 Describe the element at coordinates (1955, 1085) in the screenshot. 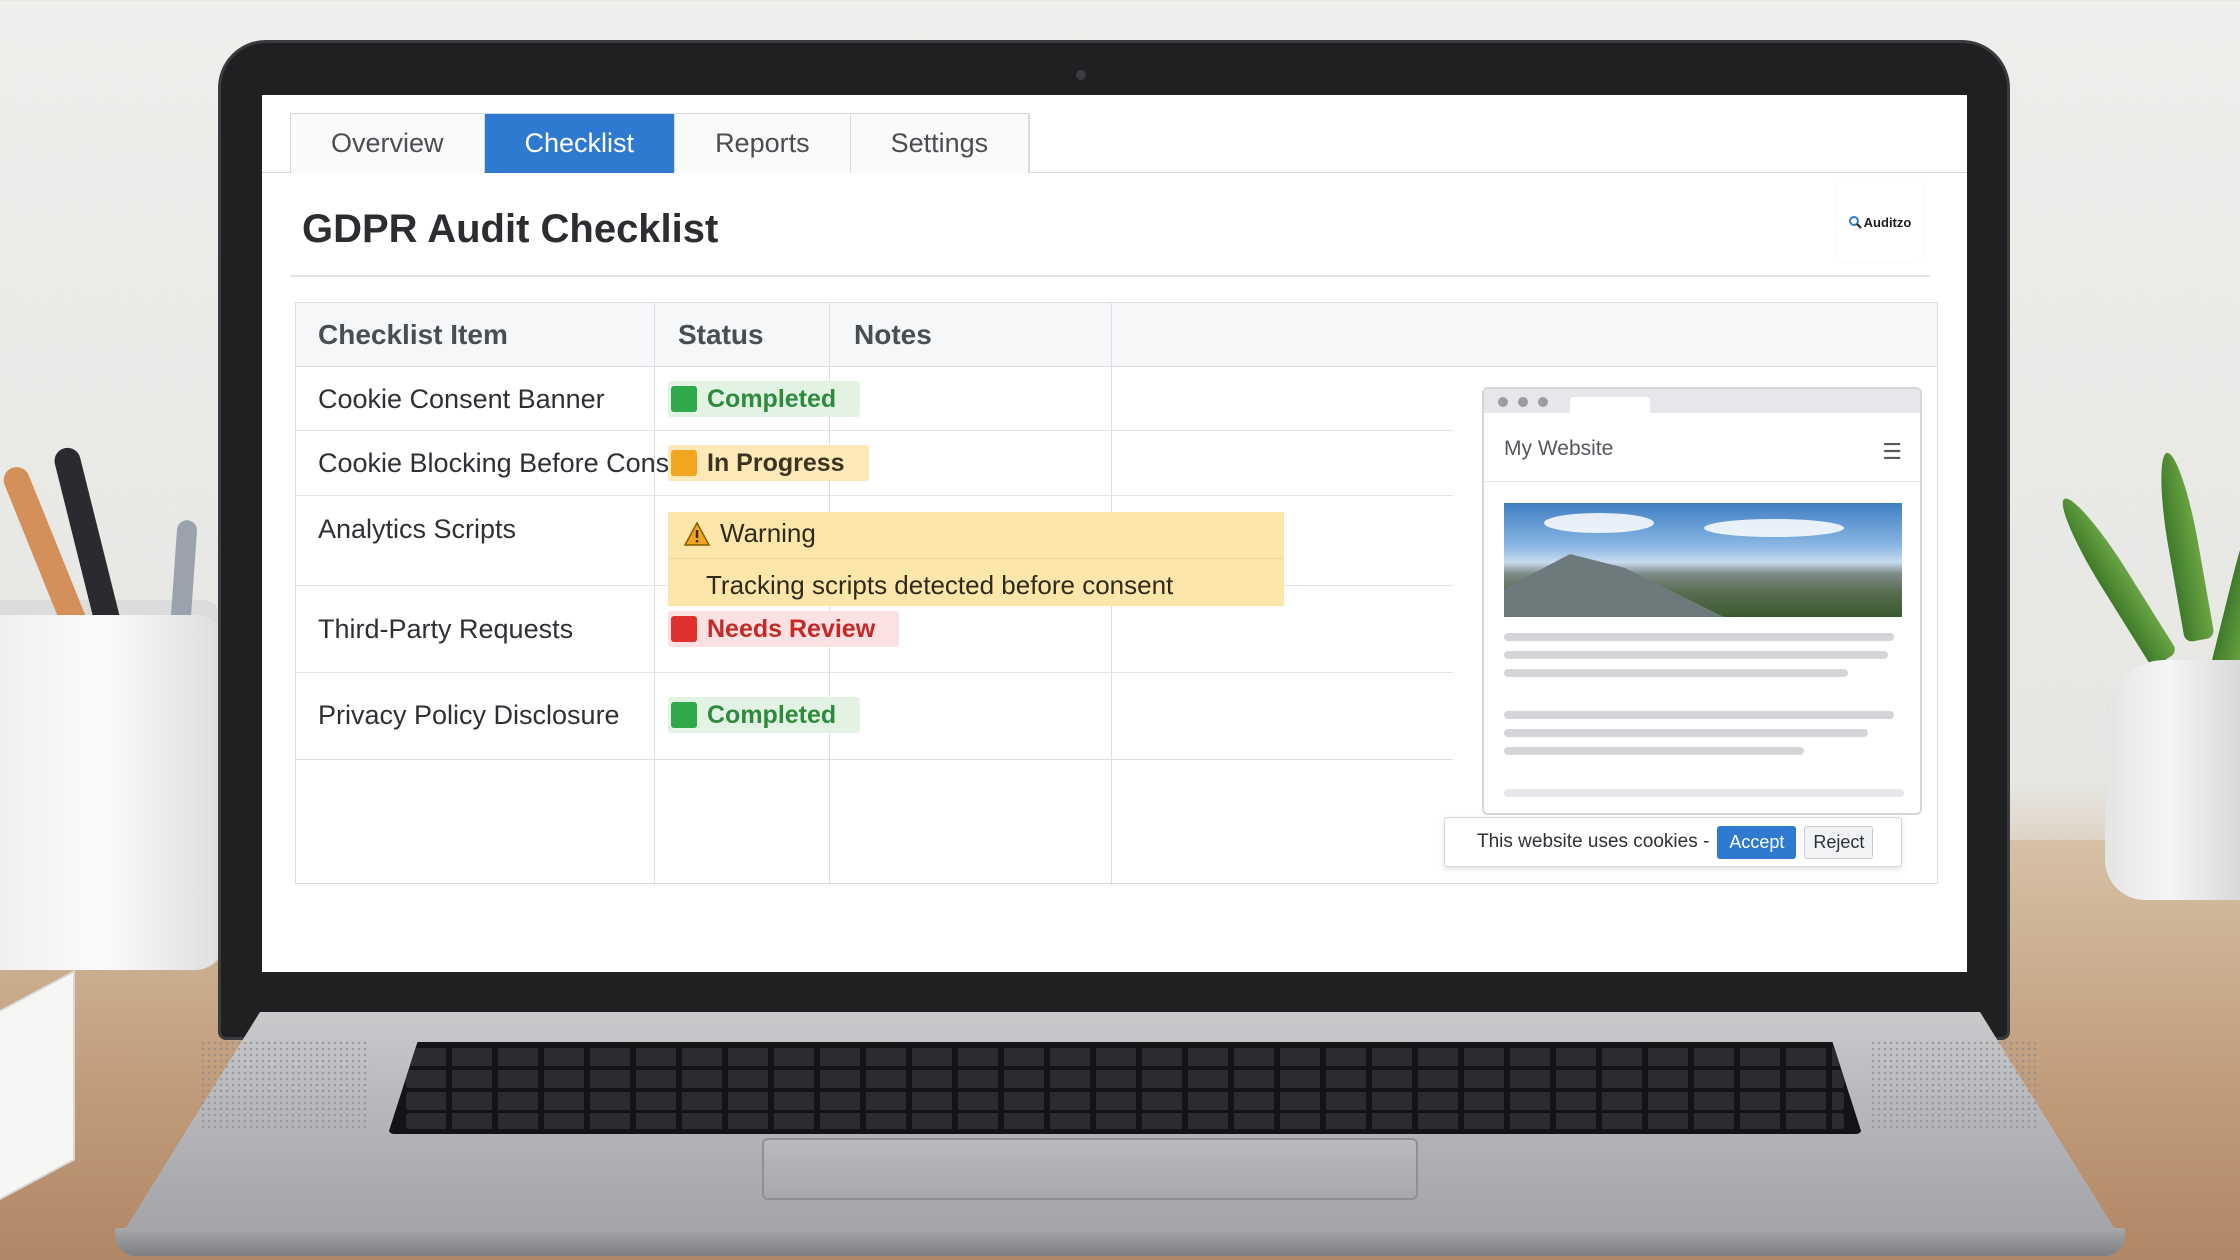

I see `speaker-grille-right` at that location.